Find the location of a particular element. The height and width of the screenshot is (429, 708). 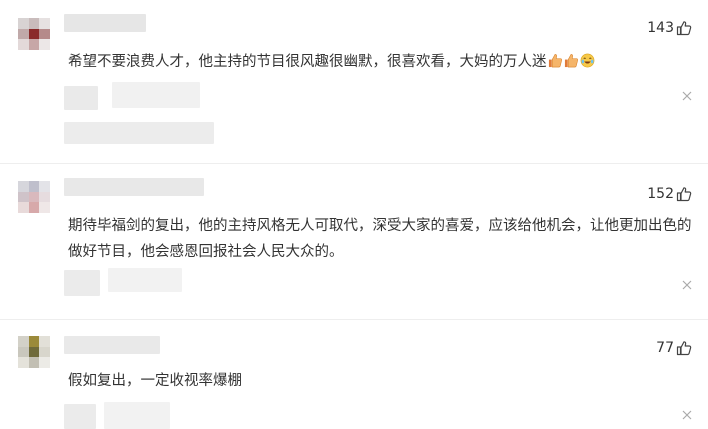

like-button: 77 is located at coordinates (674, 348).